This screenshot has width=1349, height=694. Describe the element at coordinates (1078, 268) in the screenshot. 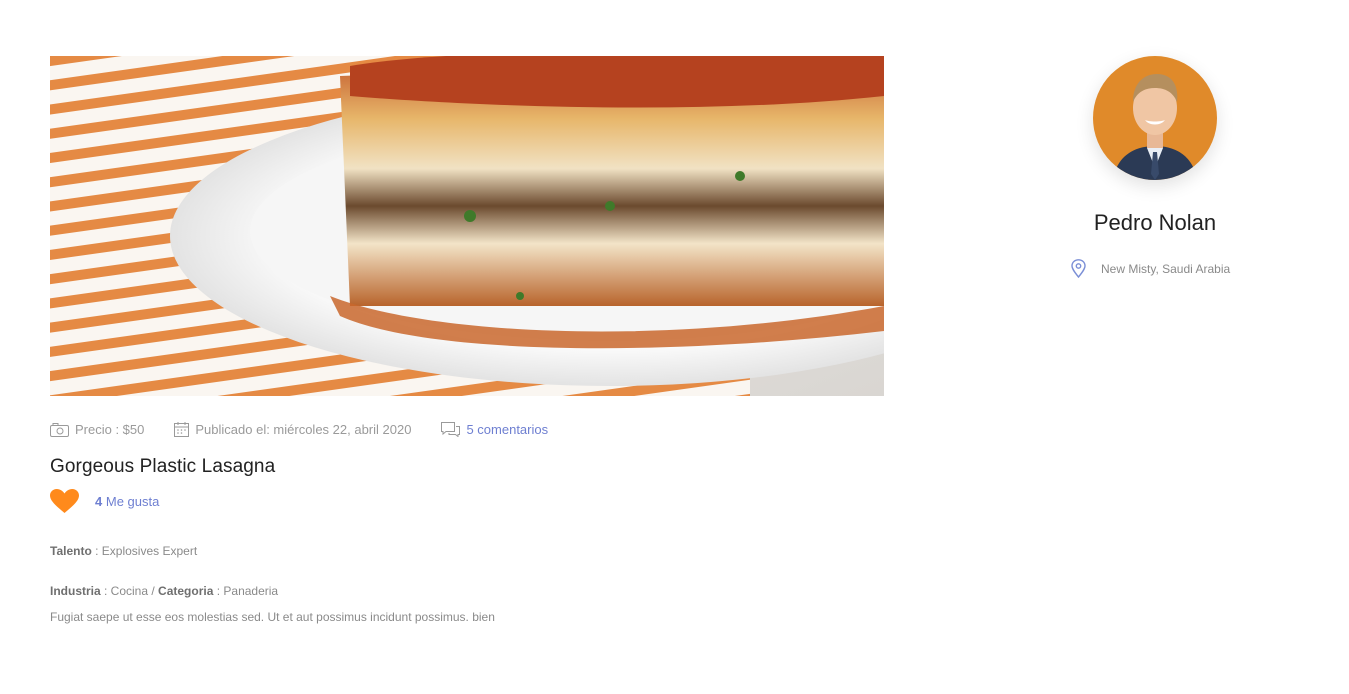

I see `map-pin-icon` at that location.